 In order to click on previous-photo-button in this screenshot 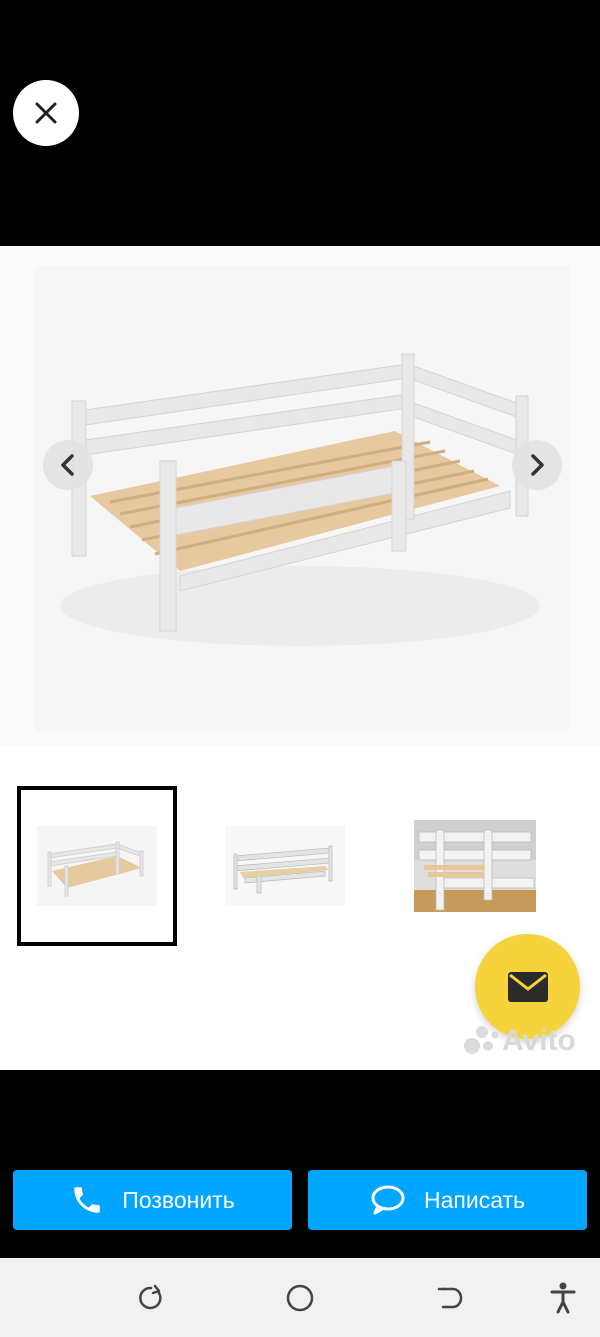, I will do `click(68, 465)`.